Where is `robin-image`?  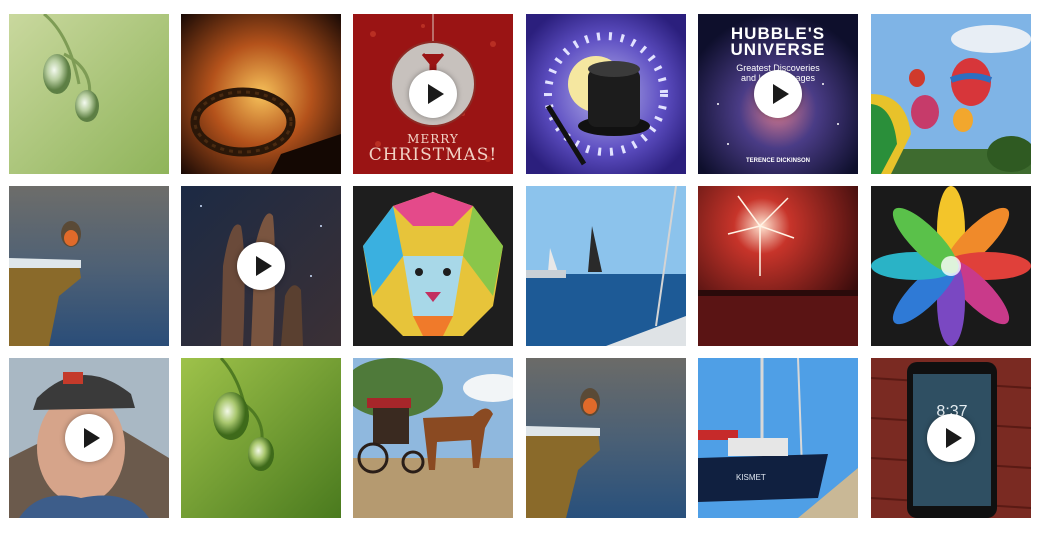
robin-image is located at coordinates (89, 266).